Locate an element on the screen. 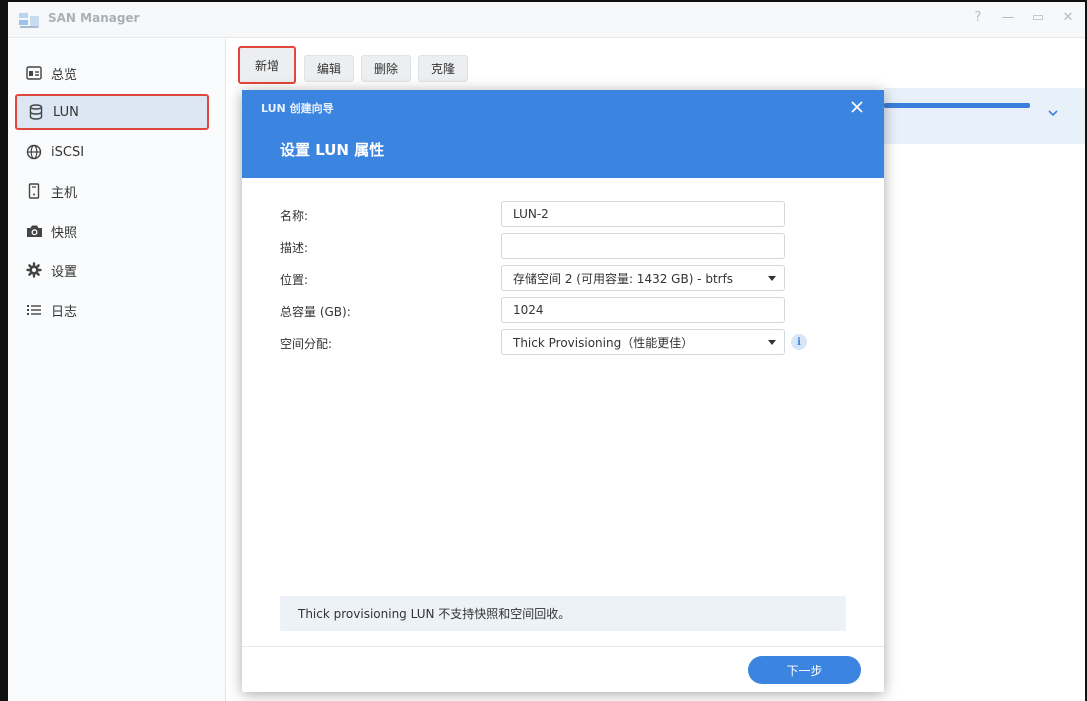  close-window-icon: ✕ is located at coordinates (1068, 17).